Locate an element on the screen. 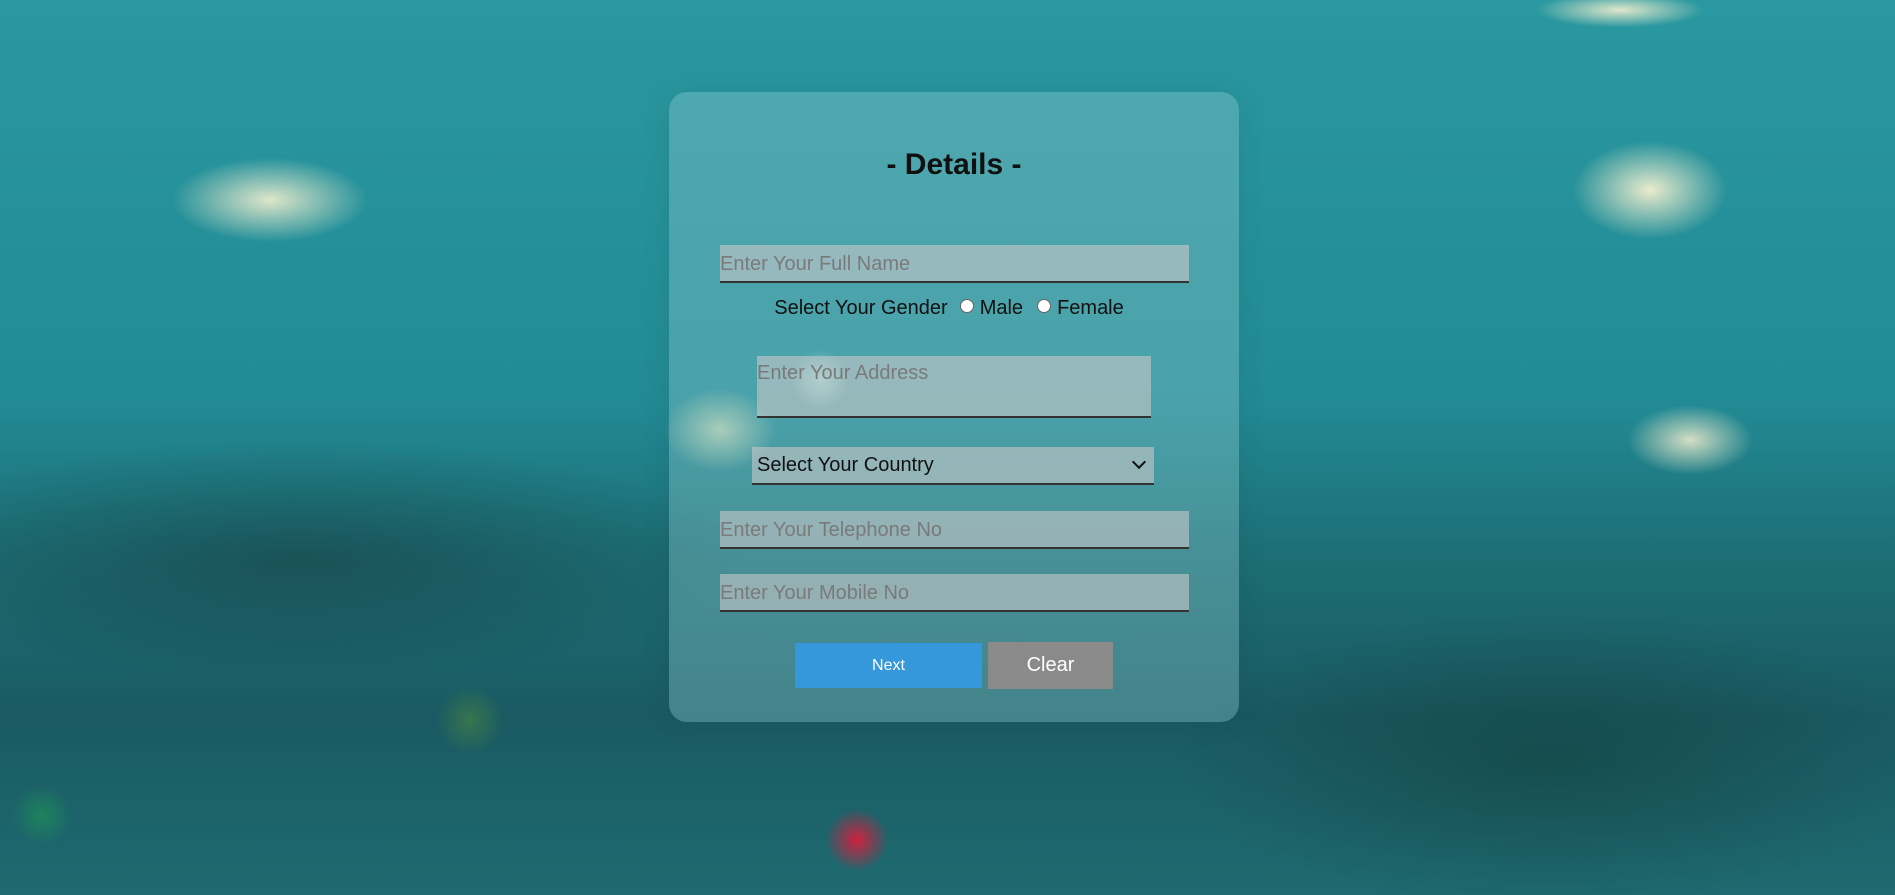 Image resolution: width=1895 pixels, height=895 pixels. country-select-value: Select Your Country is located at coordinates (845, 464).